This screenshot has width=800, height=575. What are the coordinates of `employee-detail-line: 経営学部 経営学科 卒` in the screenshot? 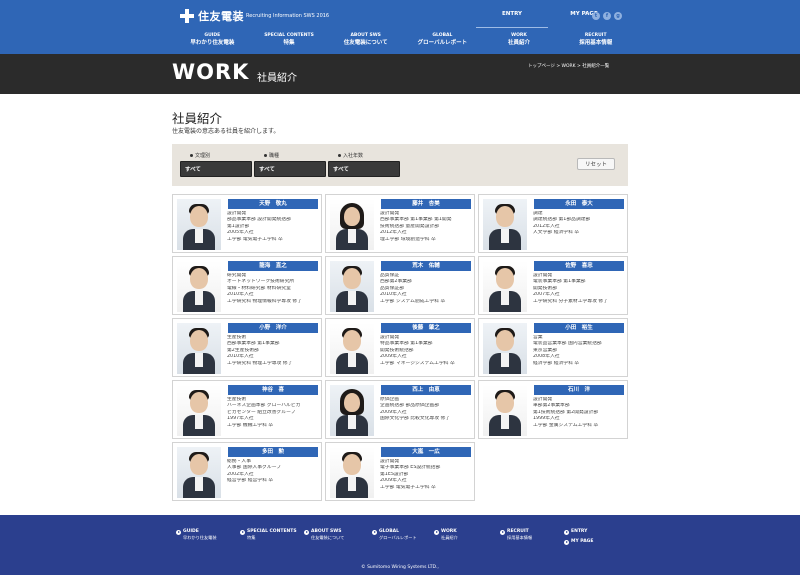 It's located at (250, 481).